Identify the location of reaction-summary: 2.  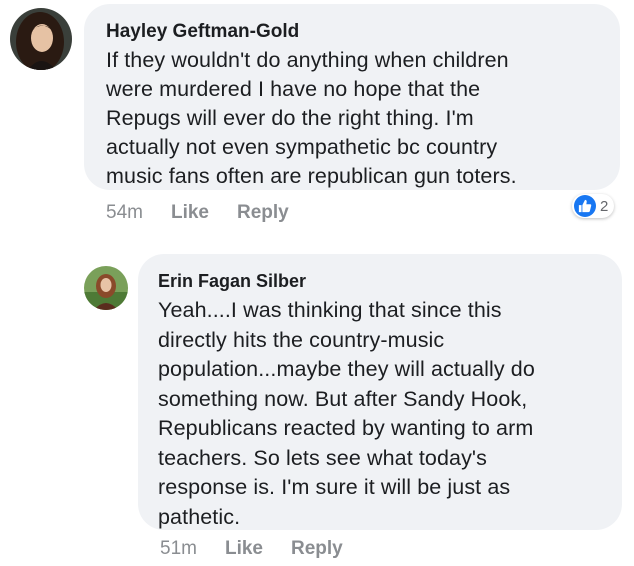
(593, 206).